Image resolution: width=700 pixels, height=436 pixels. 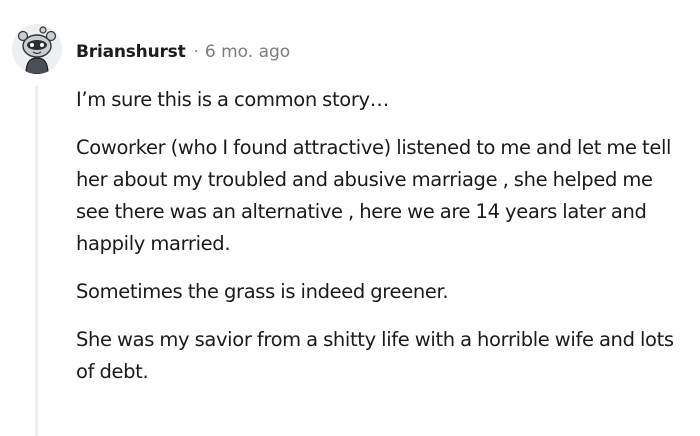 What do you see at coordinates (247, 52) in the screenshot?
I see `comment-timestamp: 6 mo. ago` at bounding box center [247, 52].